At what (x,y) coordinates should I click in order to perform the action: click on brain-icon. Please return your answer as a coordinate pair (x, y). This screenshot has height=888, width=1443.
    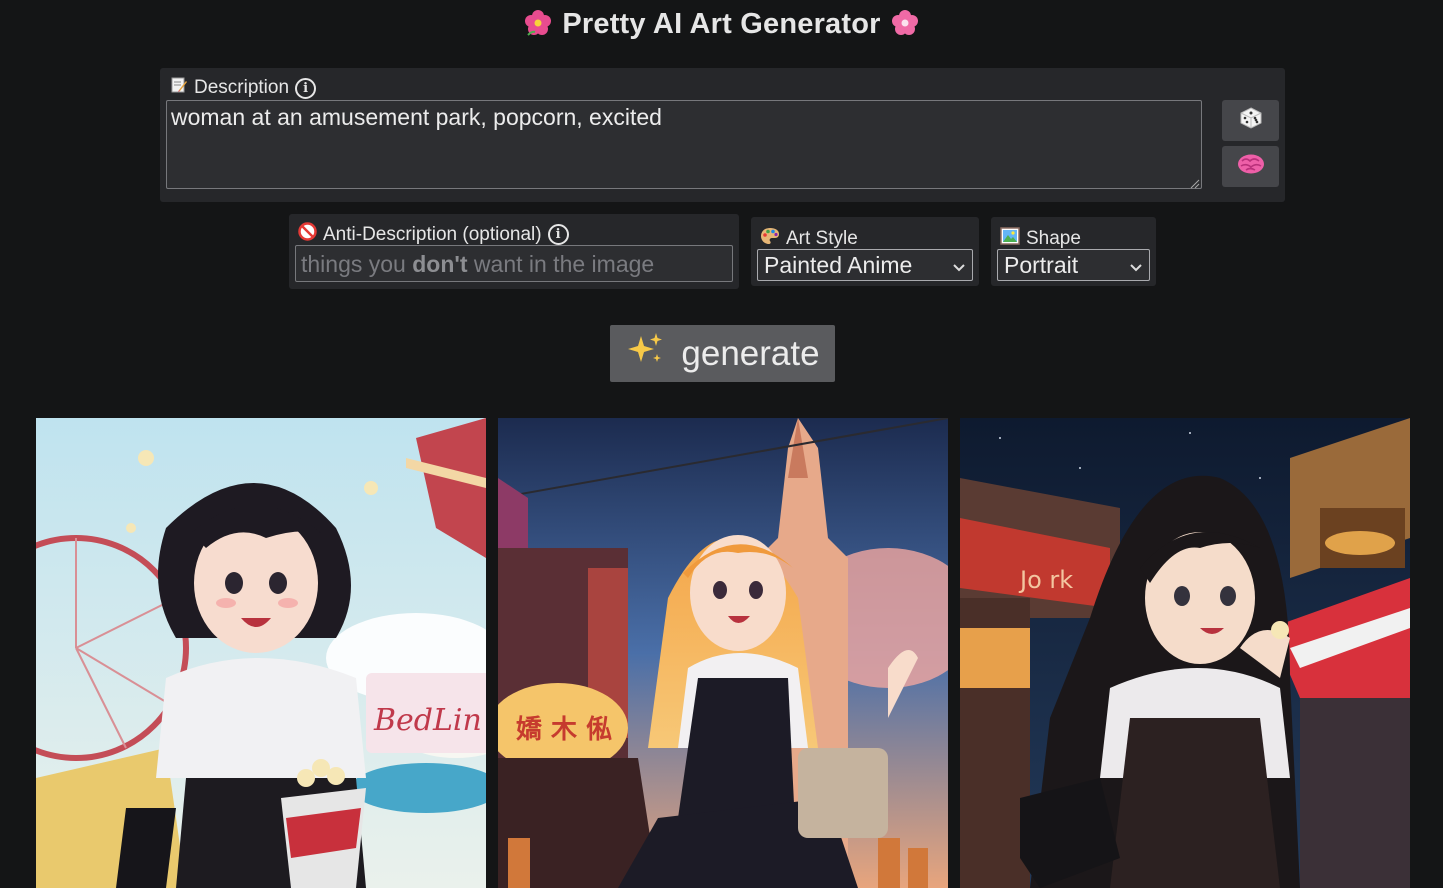
    Looking at the image, I should click on (1251, 166).